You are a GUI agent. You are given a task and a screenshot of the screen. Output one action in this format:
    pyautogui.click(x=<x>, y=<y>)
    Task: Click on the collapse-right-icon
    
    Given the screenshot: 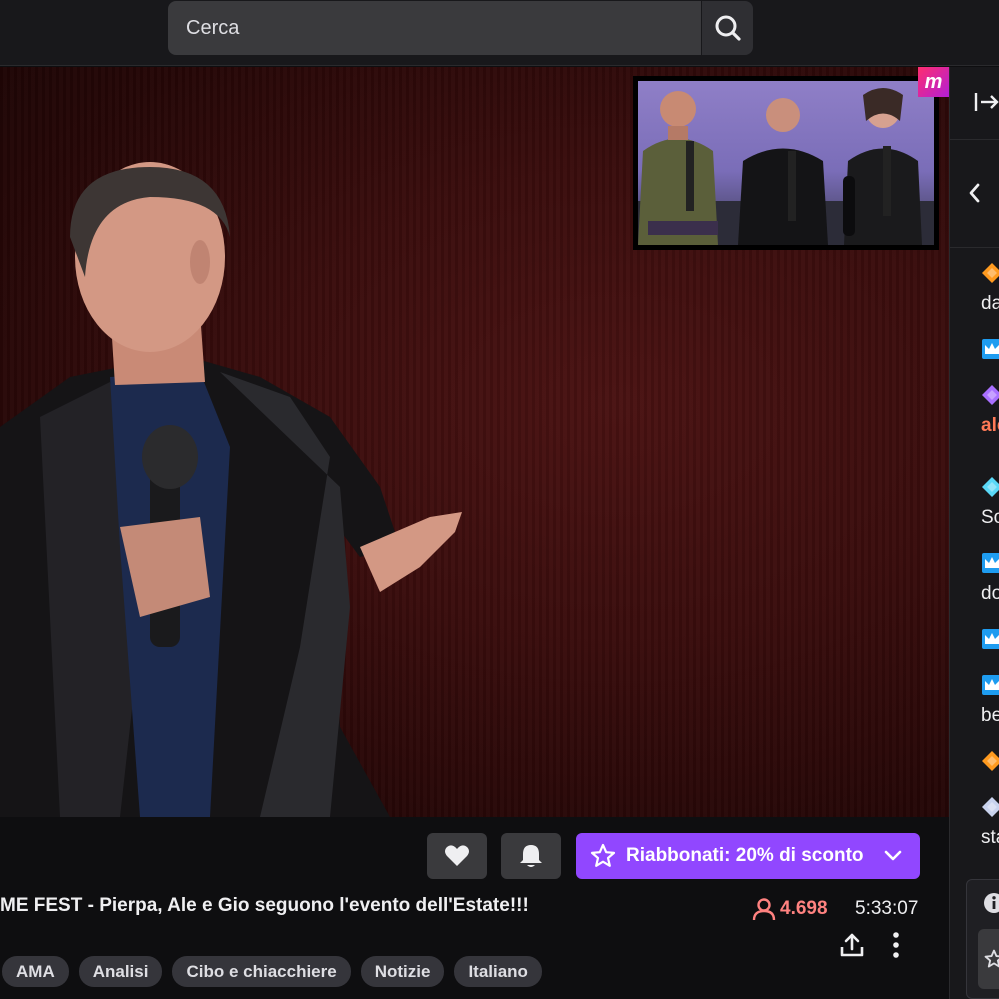 What is the action you would take?
    pyautogui.click(x=986, y=102)
    